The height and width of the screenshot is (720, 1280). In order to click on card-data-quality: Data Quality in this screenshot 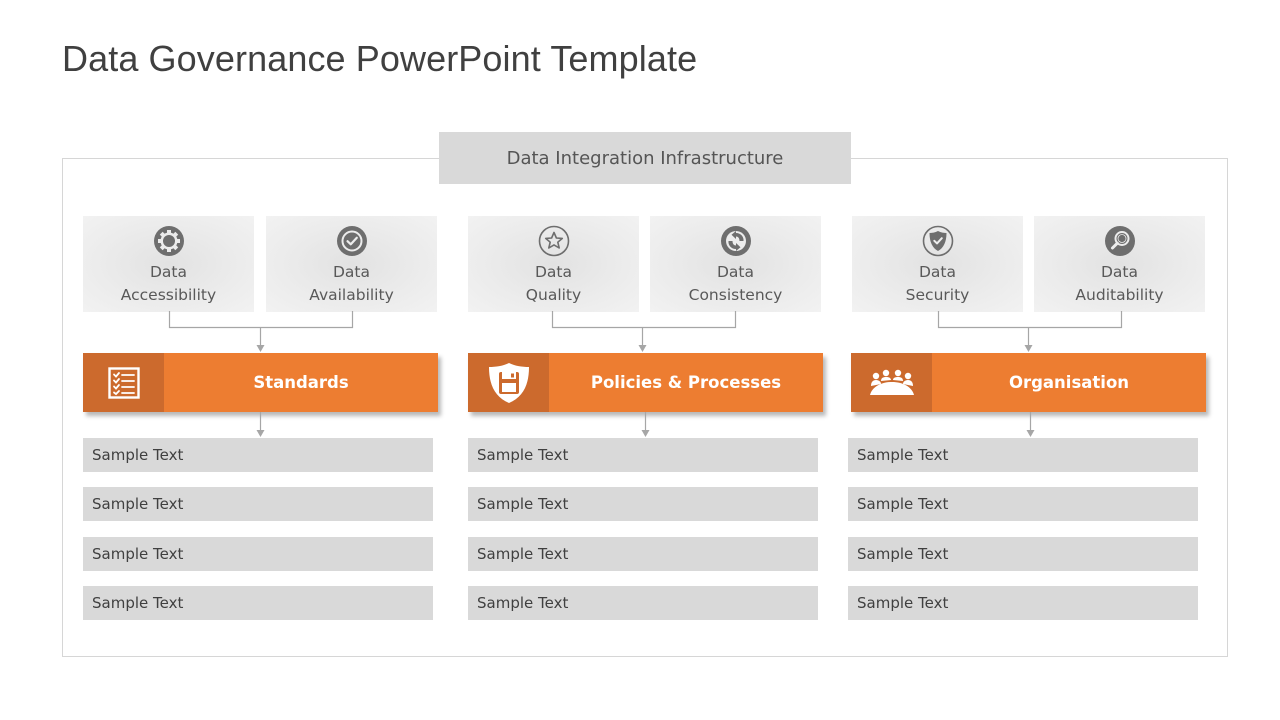, I will do `click(553, 264)`.